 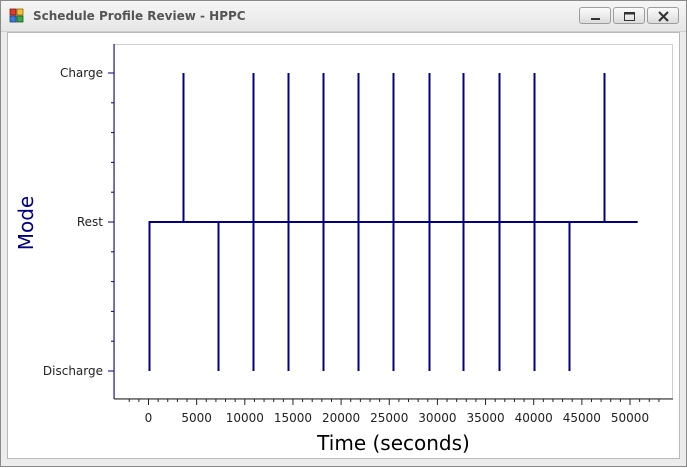 What do you see at coordinates (90, 222) in the screenshot?
I see `y-tick-label: Rest` at bounding box center [90, 222].